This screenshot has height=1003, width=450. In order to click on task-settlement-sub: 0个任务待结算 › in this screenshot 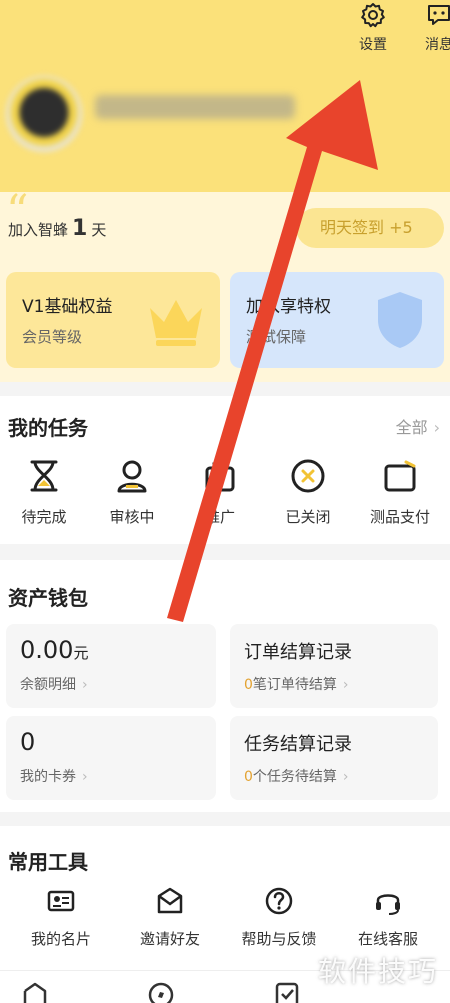, I will do `click(296, 776)`.